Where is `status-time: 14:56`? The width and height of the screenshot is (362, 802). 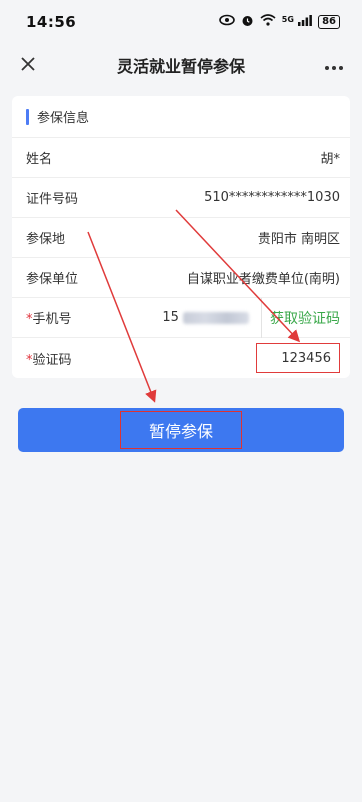 status-time: 14:56 is located at coordinates (51, 22).